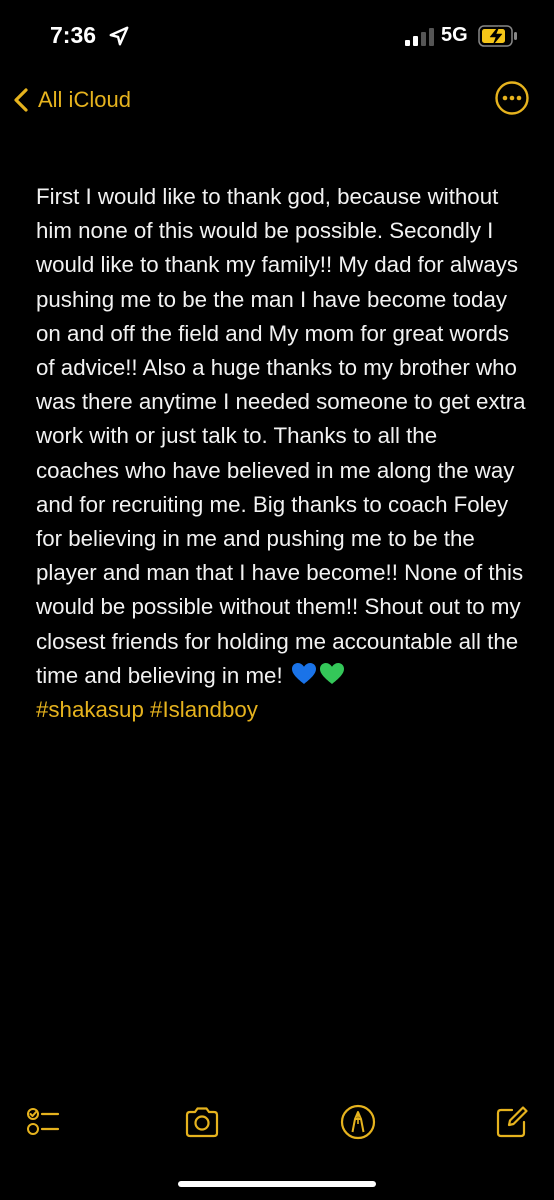 The image size is (554, 1200). Describe the element at coordinates (419, 37) in the screenshot. I see `cellular-signal-icon` at that location.